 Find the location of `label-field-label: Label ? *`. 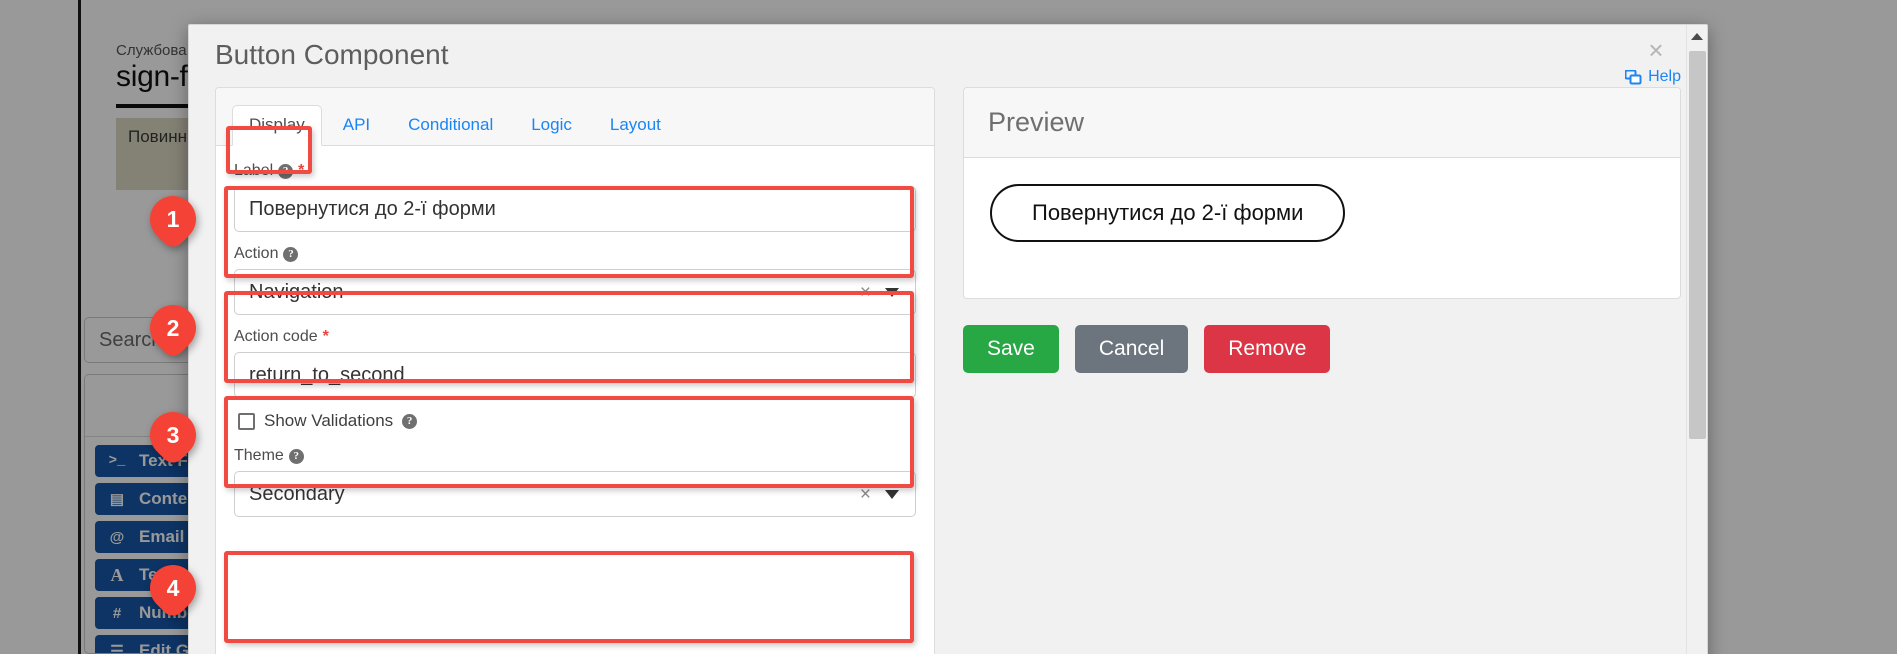

label-field-label: Label ? * is located at coordinates (575, 171).